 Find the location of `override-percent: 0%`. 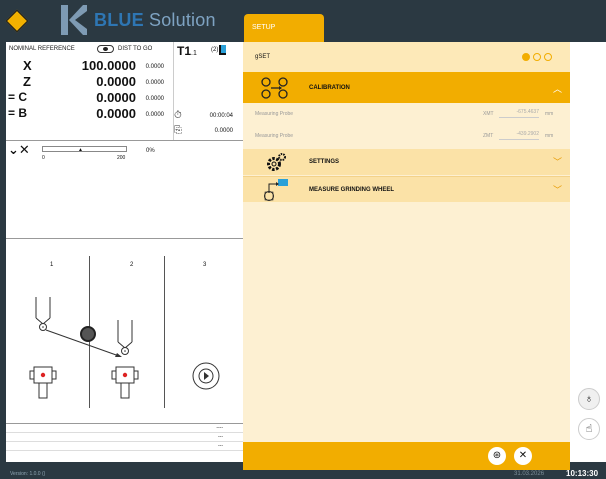

override-percent: 0% is located at coordinates (150, 151).